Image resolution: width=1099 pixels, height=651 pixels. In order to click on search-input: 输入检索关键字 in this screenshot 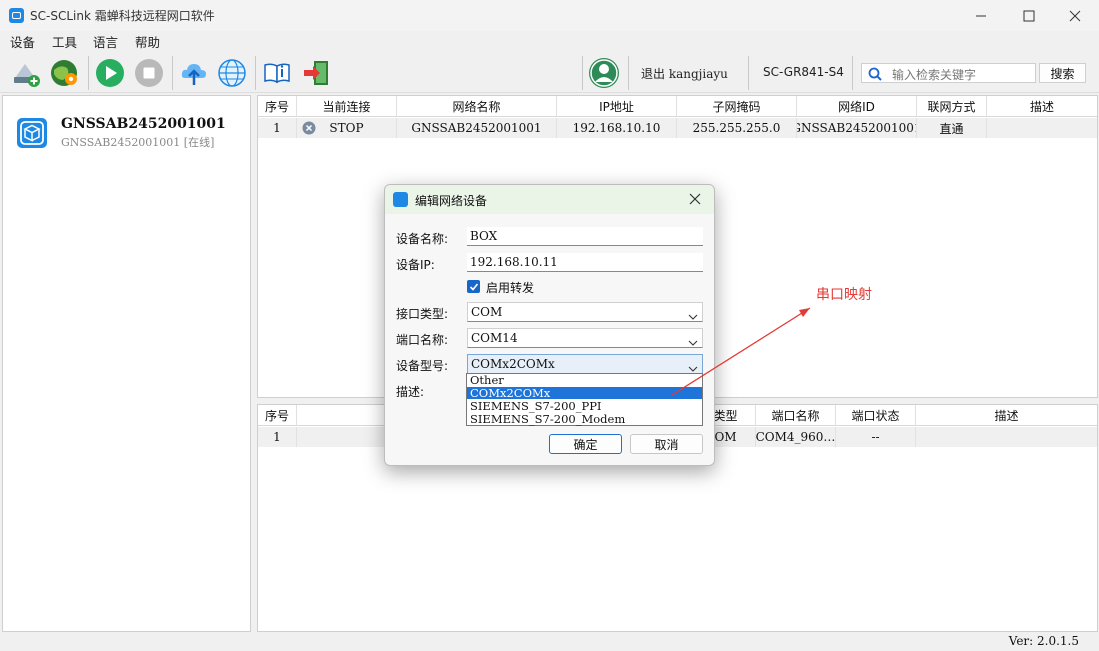, I will do `click(948, 73)`.